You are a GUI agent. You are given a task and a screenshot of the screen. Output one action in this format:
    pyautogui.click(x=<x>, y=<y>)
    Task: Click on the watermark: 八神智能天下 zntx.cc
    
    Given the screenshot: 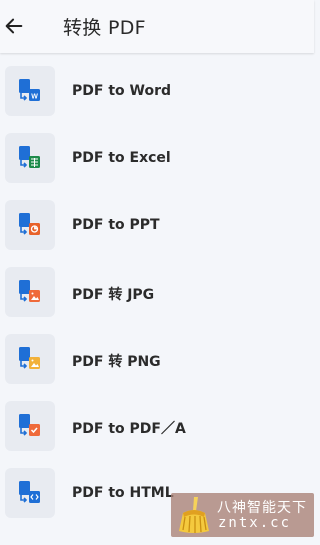 What is the action you would take?
    pyautogui.click(x=242, y=515)
    